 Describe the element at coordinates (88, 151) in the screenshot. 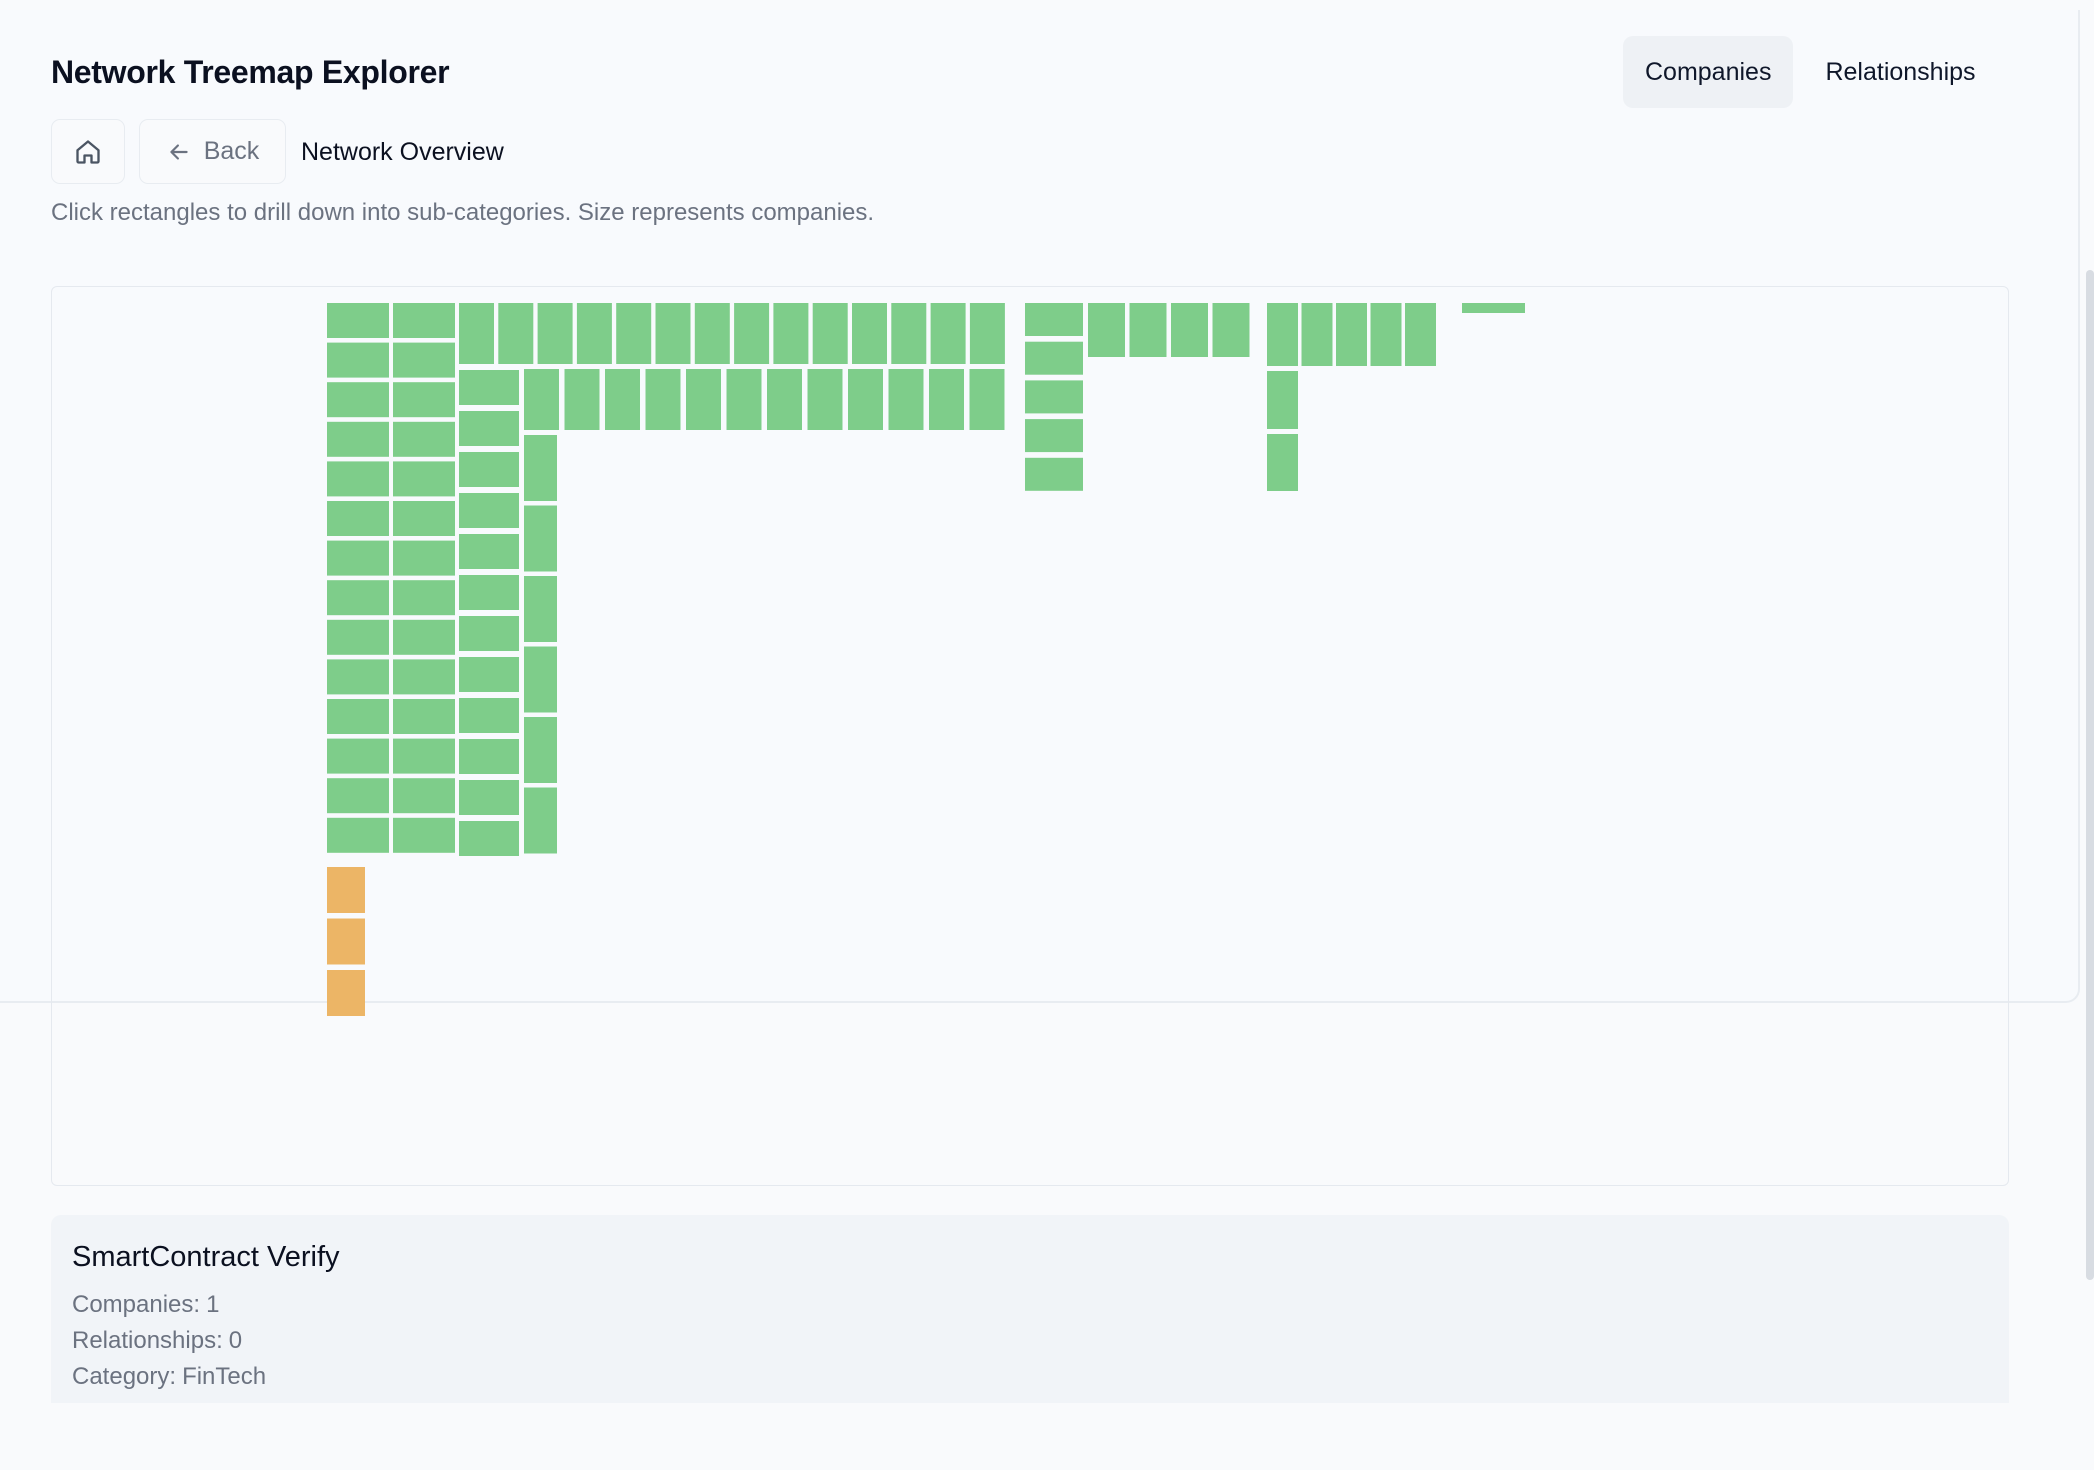

I see `home-button` at that location.